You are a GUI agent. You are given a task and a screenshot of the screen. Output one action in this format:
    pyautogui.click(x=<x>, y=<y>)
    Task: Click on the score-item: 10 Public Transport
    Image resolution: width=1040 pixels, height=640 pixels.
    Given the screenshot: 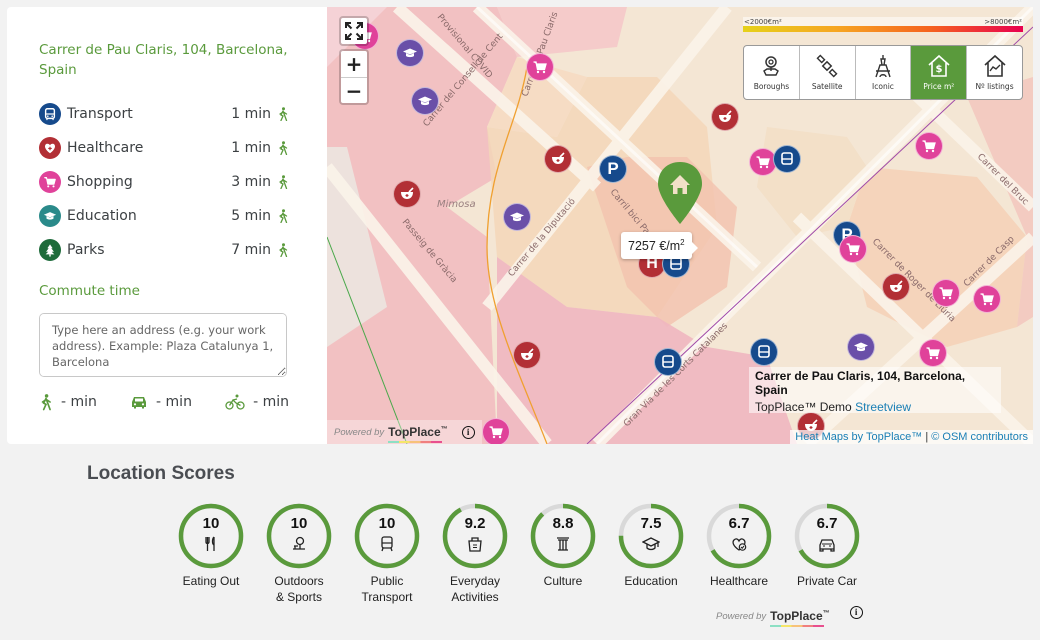 What is the action you would take?
    pyautogui.click(x=387, y=554)
    